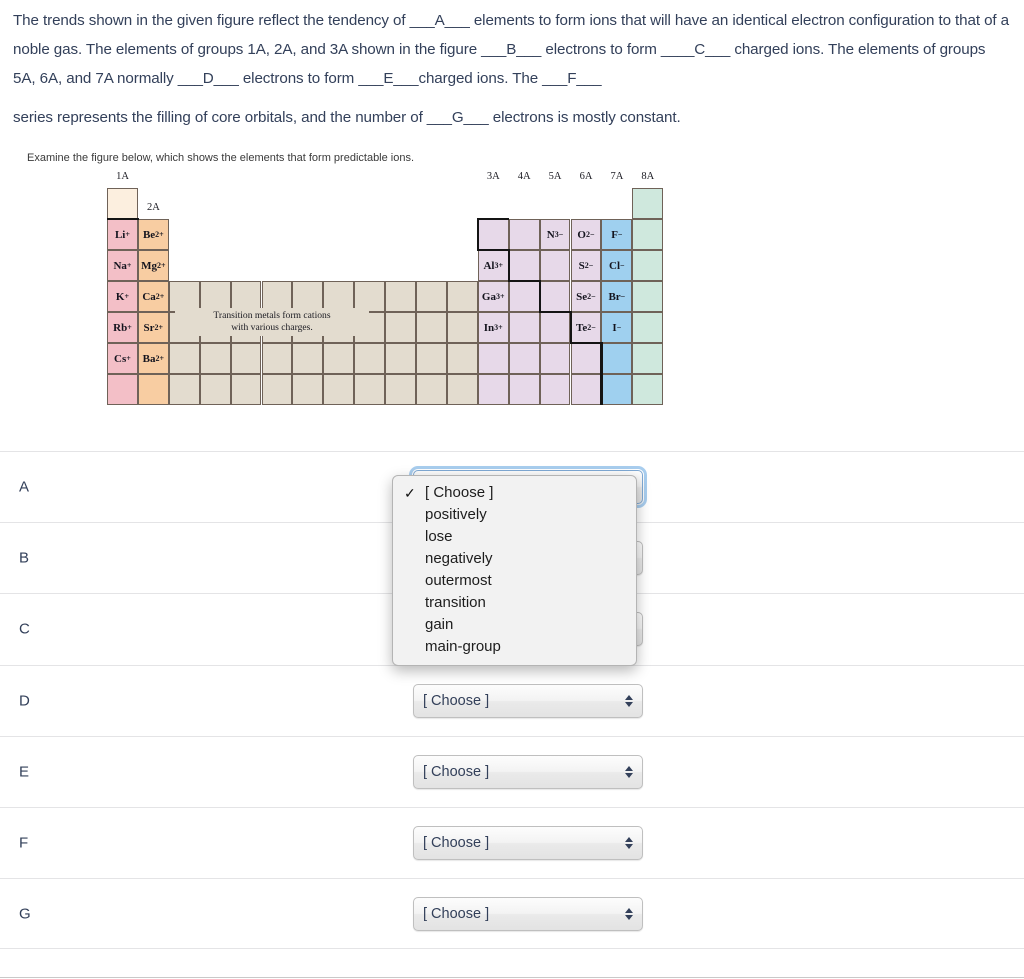 The image size is (1024, 979). Describe the element at coordinates (514, 647) in the screenshot. I see `dropdown-option-main-group: main-group` at that location.